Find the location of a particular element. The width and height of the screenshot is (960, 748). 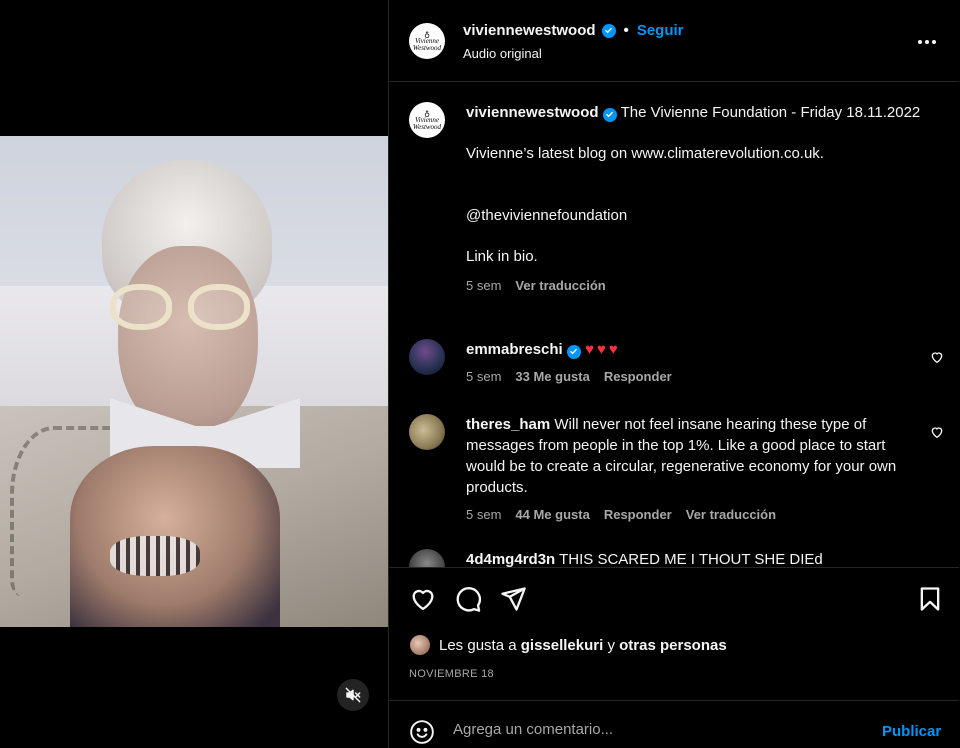

author-username: viviennewestwood is located at coordinates (529, 30).